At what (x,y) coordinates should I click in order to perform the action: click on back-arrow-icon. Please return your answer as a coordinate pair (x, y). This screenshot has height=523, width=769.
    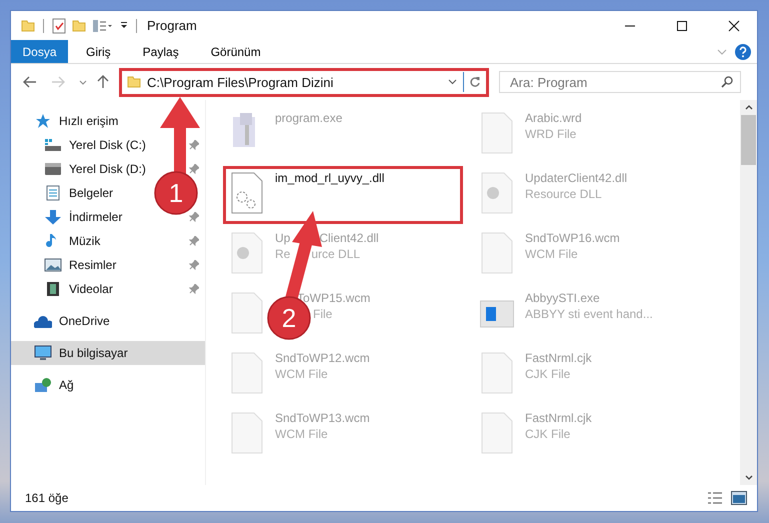
    Looking at the image, I should click on (30, 82).